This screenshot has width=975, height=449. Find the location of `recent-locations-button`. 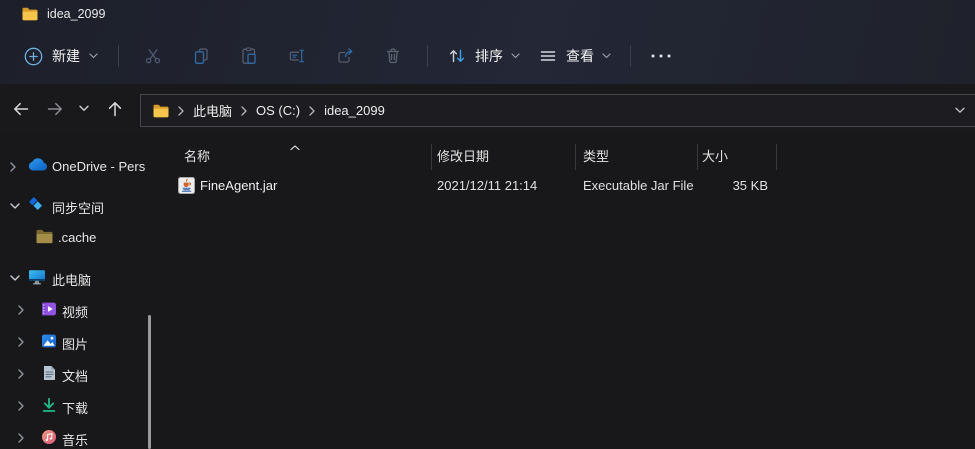

recent-locations-button is located at coordinates (84, 108).